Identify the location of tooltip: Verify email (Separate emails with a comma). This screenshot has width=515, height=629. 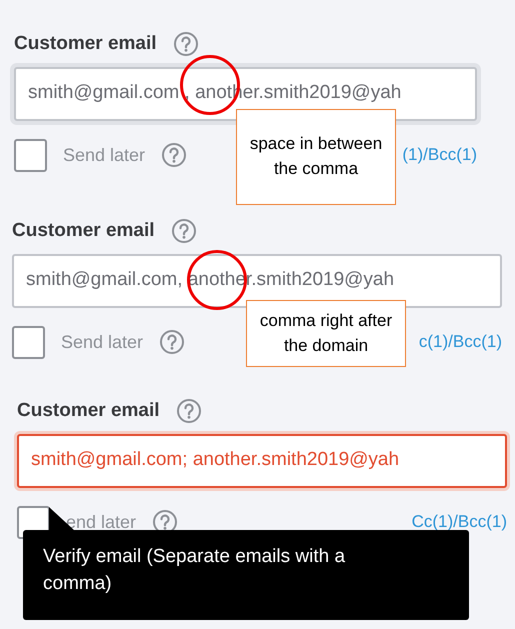
(246, 575).